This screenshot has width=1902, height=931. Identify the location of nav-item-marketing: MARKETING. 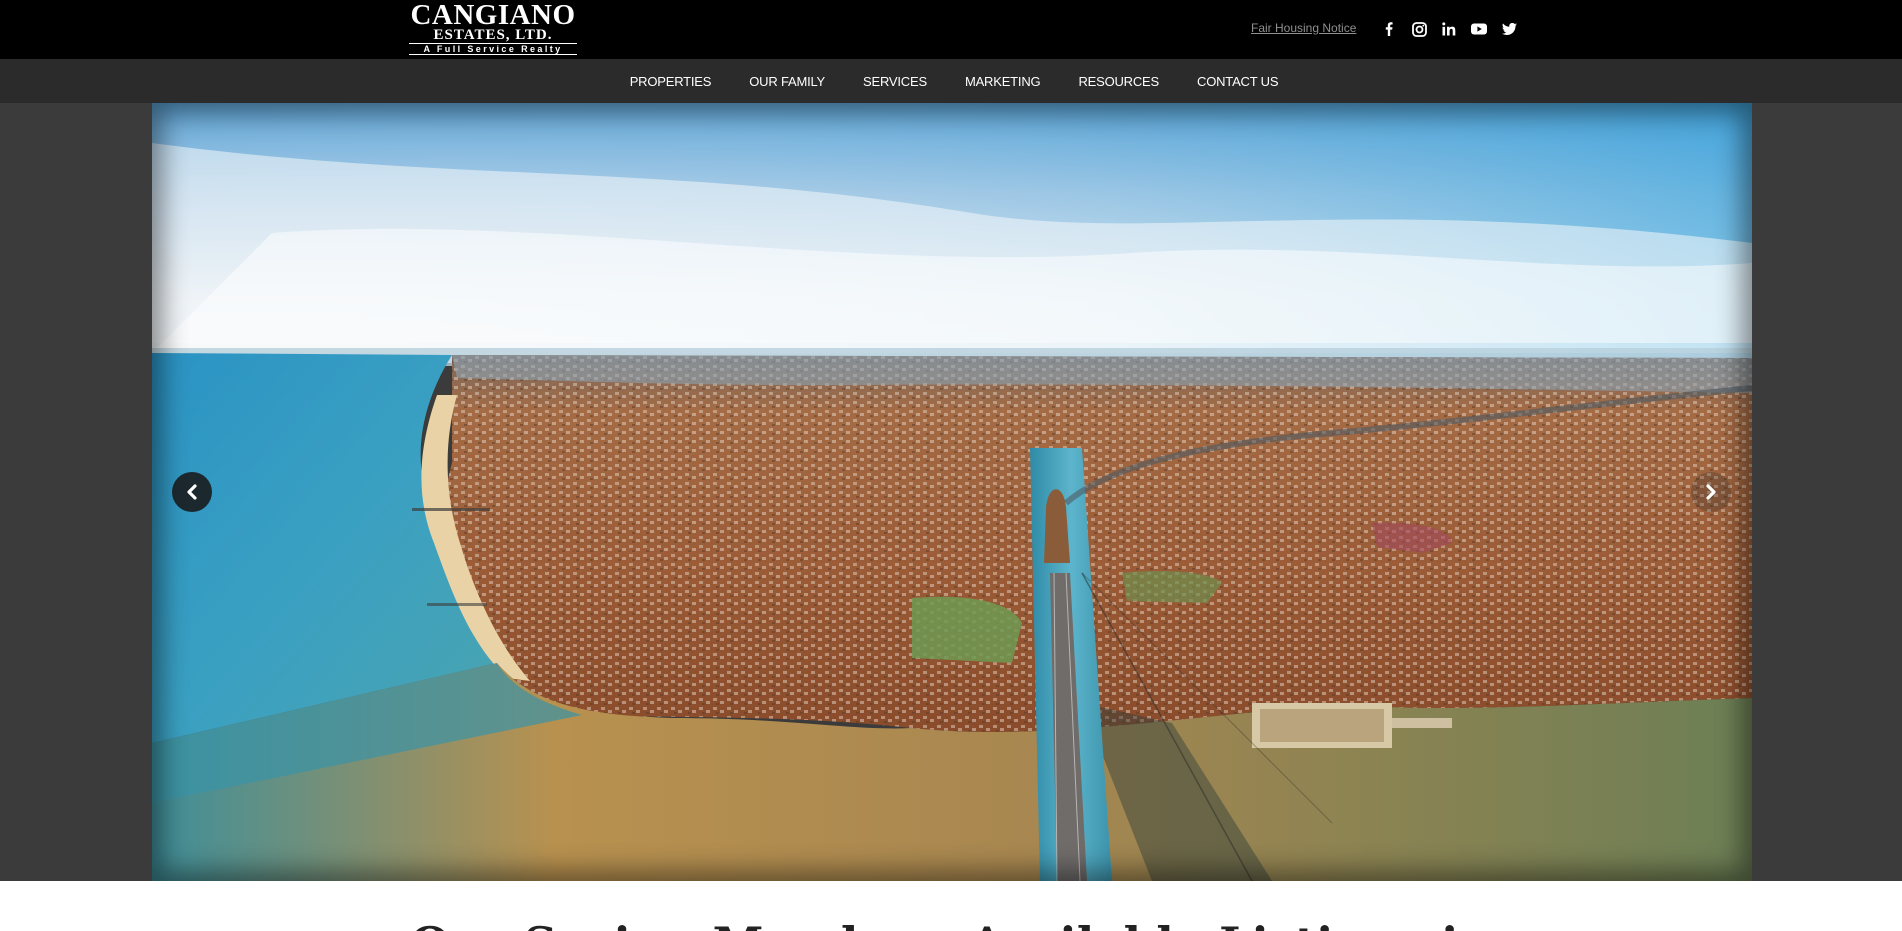
(1003, 81).